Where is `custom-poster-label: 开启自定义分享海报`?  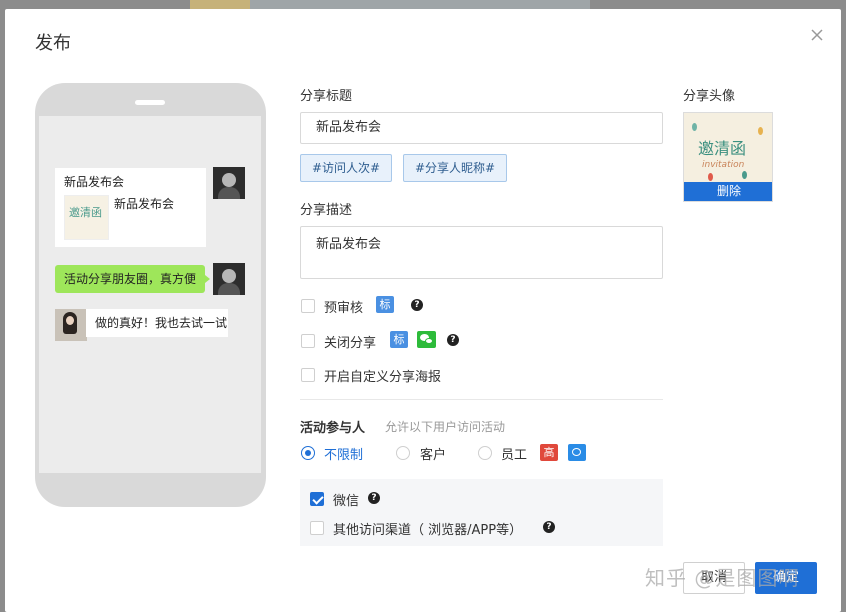 custom-poster-label: 开启自定义分享海报 is located at coordinates (383, 377).